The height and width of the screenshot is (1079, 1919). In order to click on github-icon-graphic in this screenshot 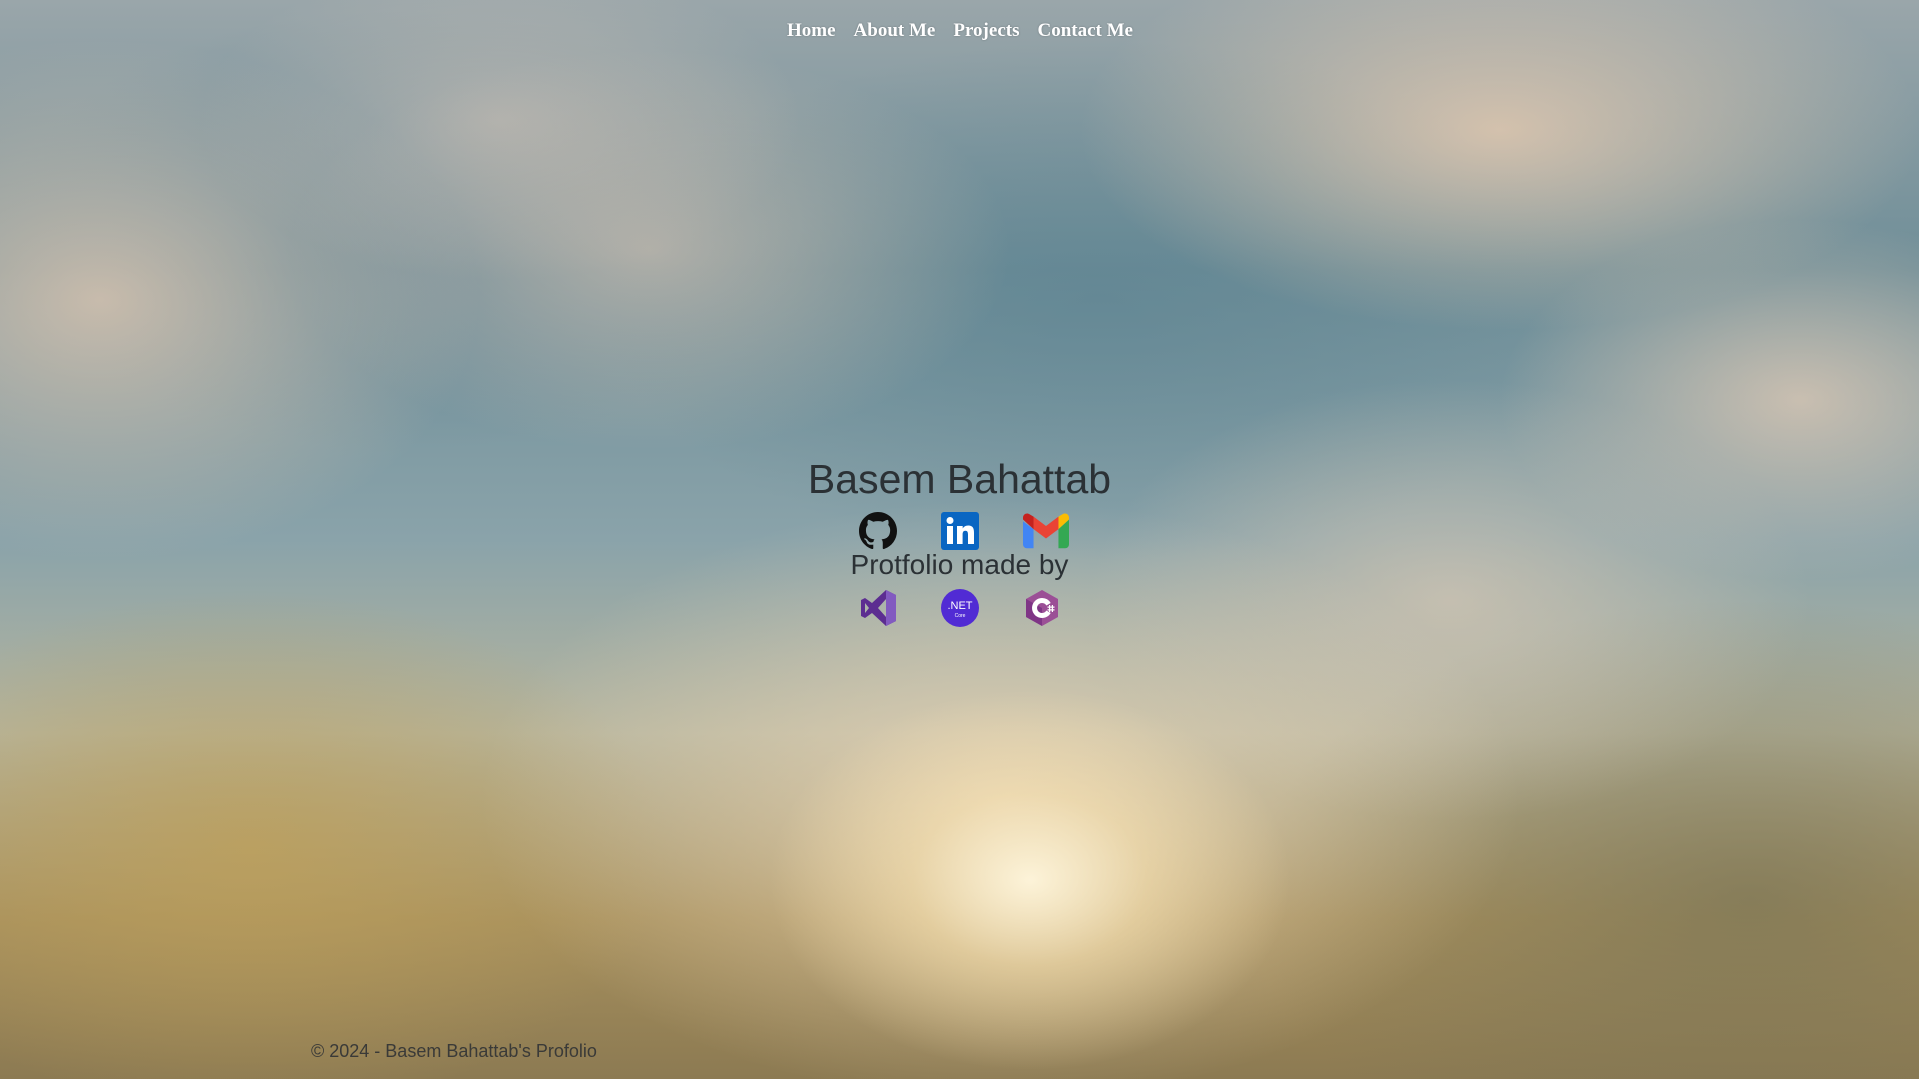, I will do `click(877, 531)`.